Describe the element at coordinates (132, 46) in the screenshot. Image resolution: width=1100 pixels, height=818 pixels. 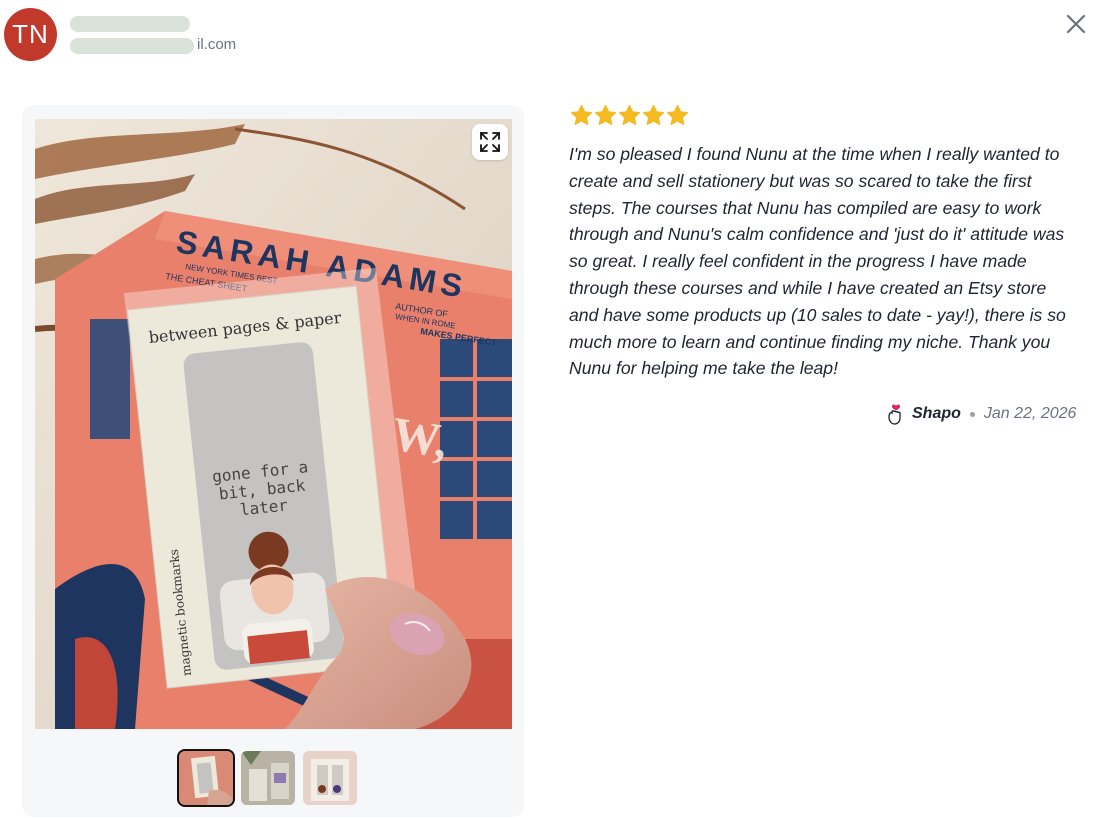
I see `email-redaction` at that location.